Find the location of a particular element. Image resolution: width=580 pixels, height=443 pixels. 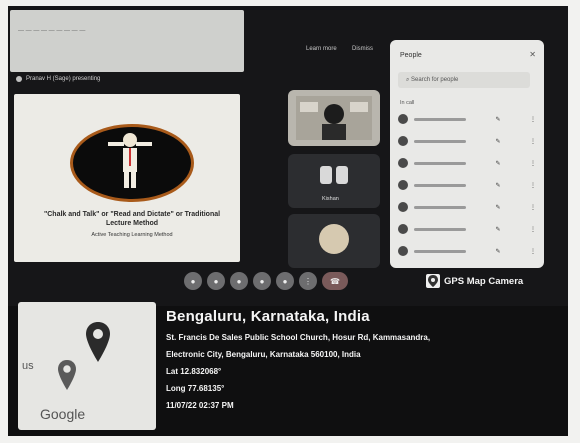

presenter-avatar is located at coordinates (19, 79).